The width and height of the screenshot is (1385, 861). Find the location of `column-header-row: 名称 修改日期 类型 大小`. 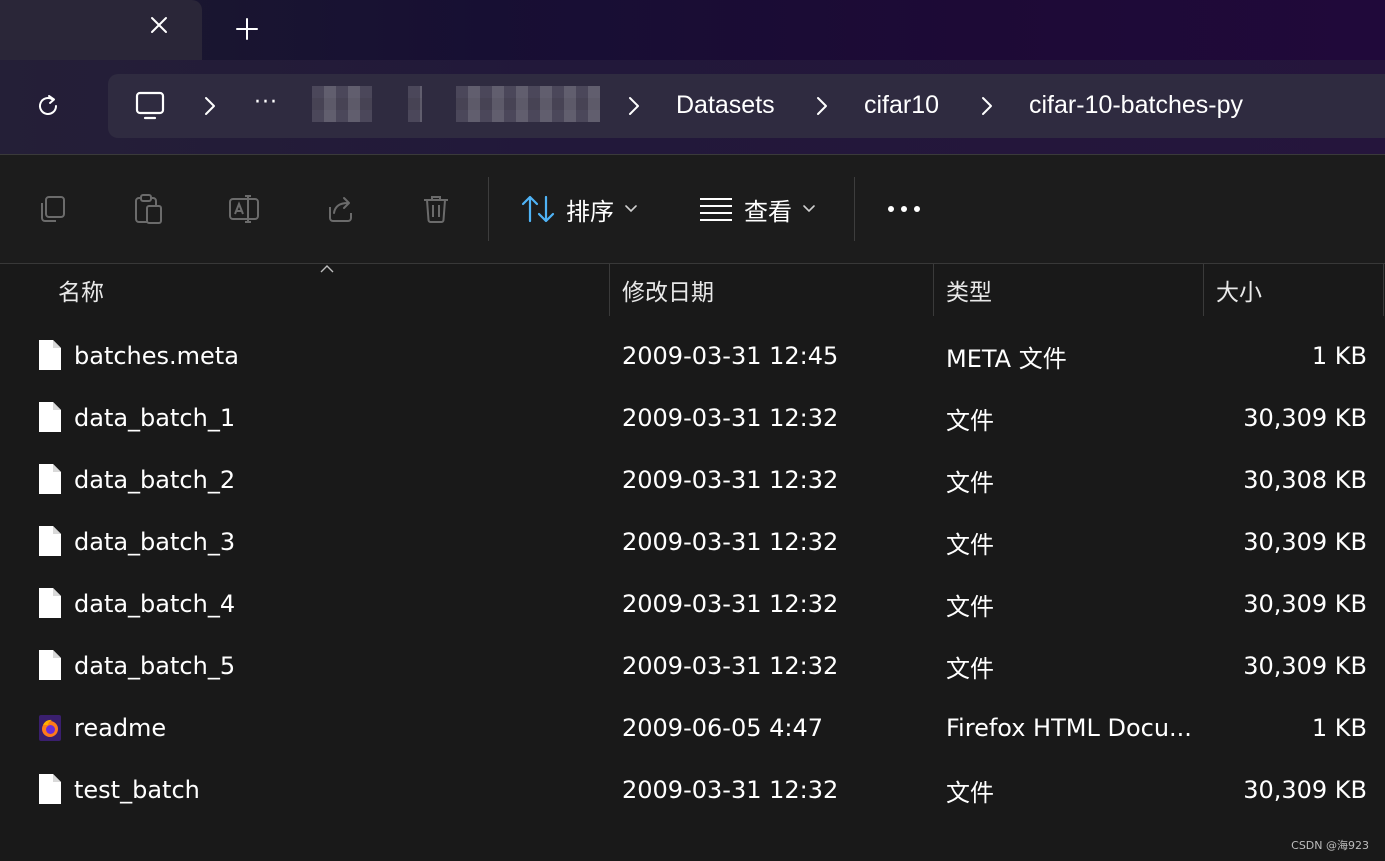

column-header-row: 名称 修改日期 类型 大小 is located at coordinates (692, 290).